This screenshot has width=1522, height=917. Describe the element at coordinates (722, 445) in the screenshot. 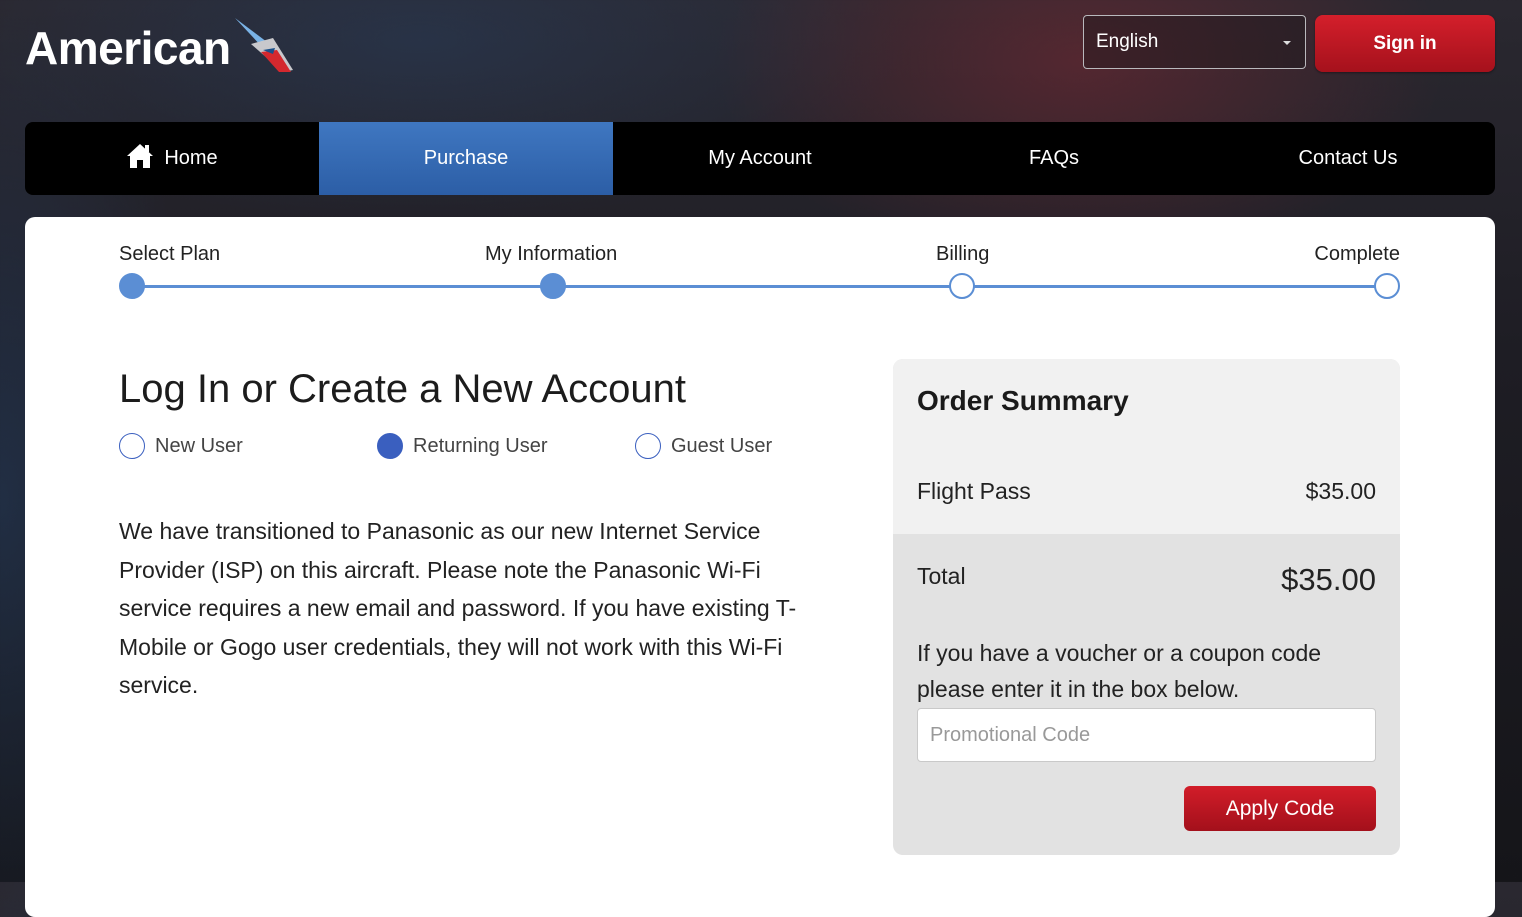

I see `radio-label-guest-user: Guest User` at that location.